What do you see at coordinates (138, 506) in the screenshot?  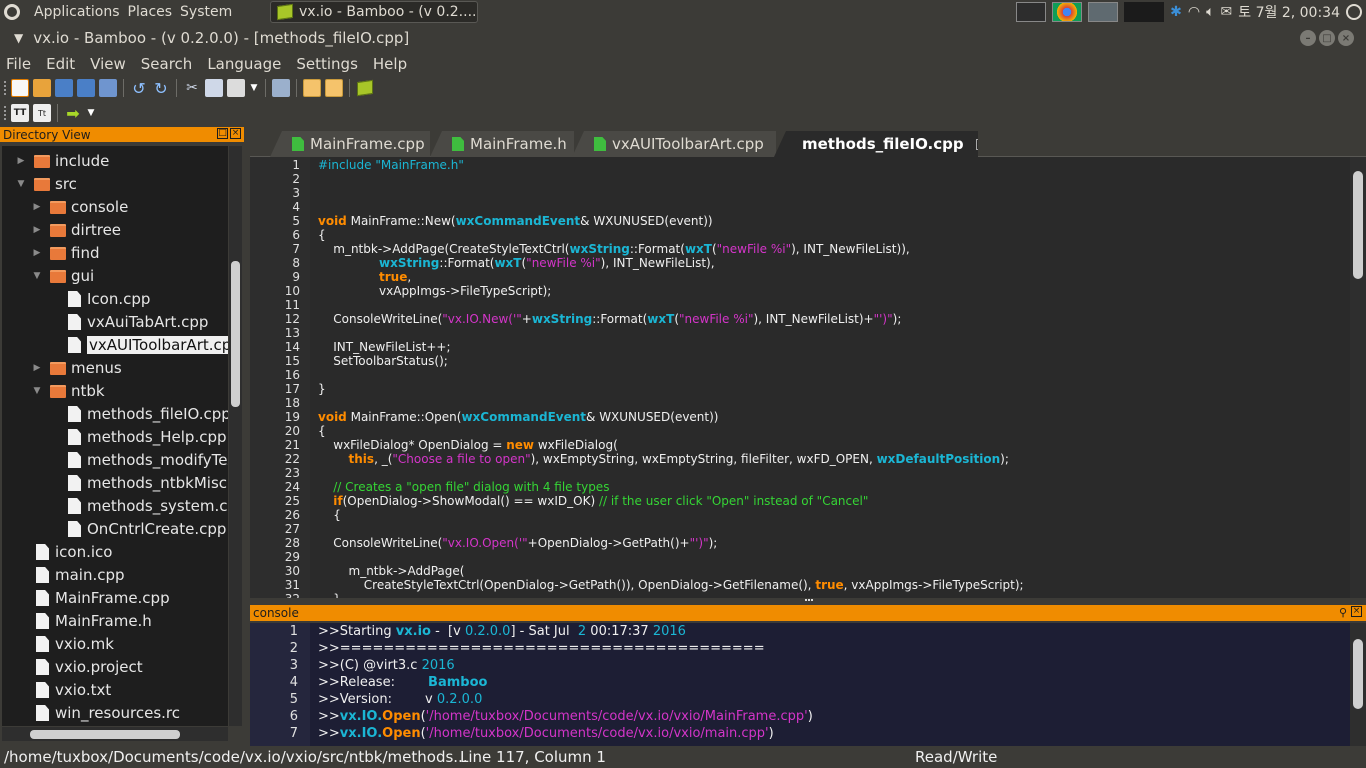 I see `tree-file: methods_system.cp` at bounding box center [138, 506].